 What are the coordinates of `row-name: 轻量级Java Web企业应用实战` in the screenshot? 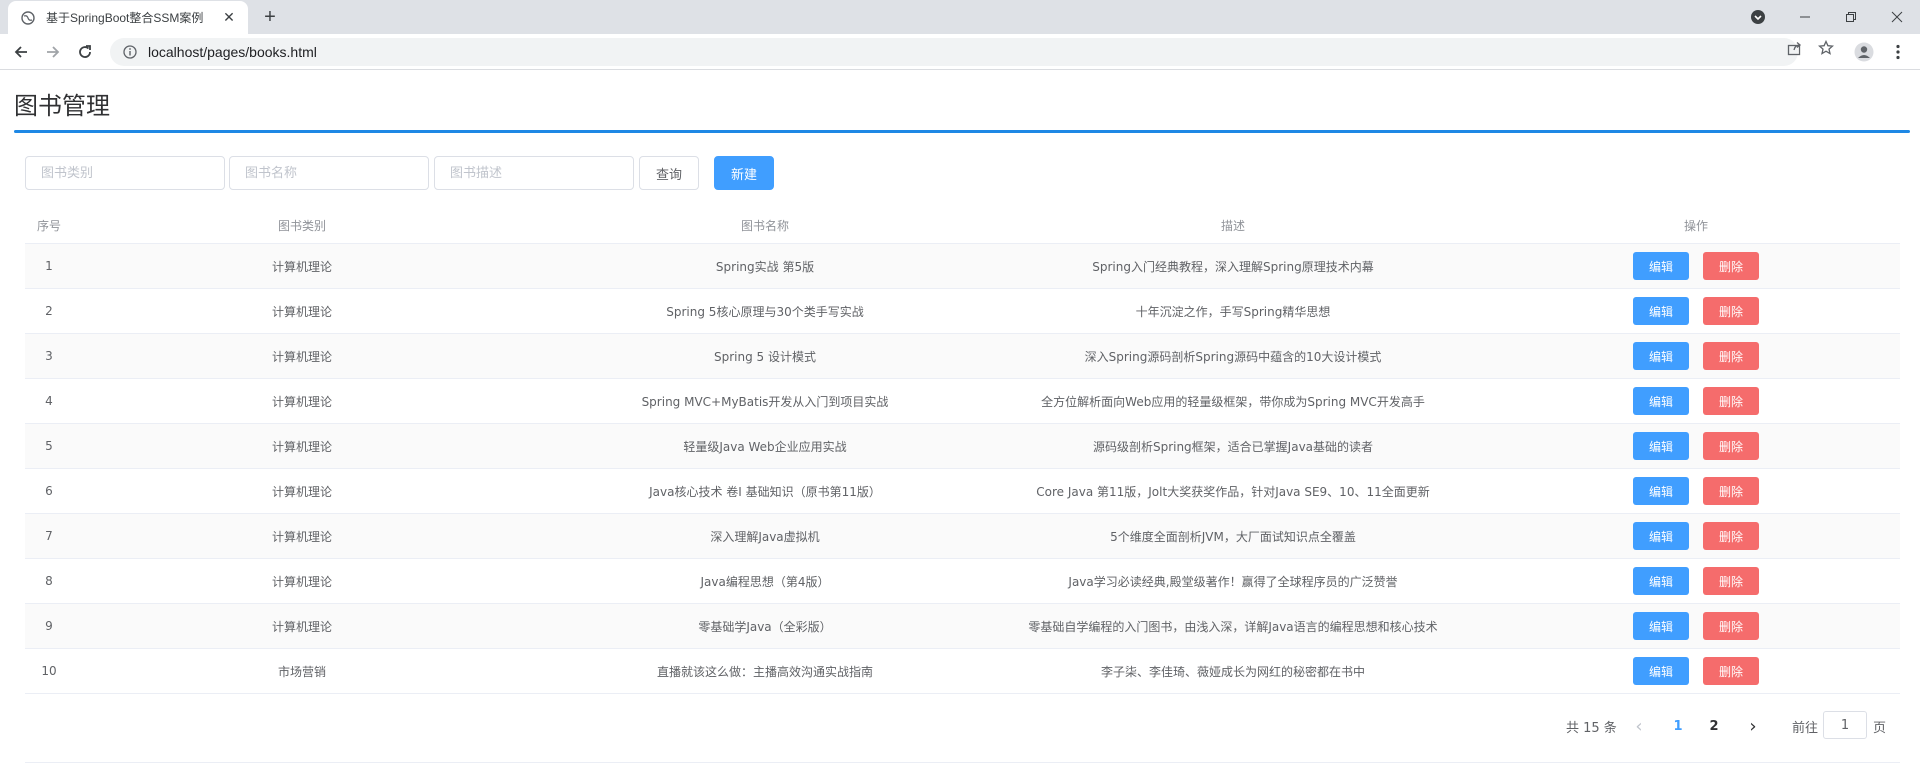 It's located at (765, 446).